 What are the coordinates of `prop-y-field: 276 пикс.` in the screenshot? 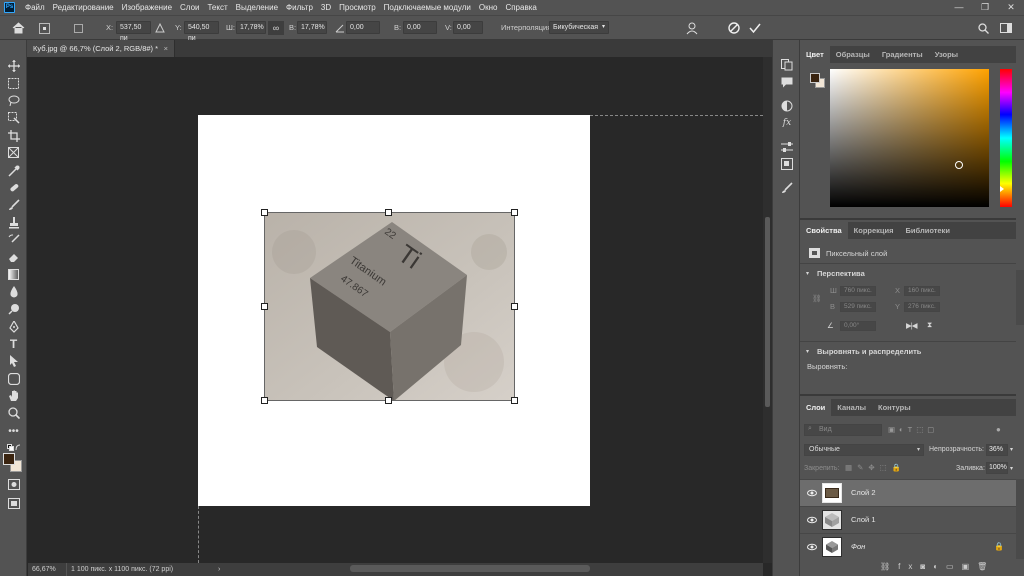 It's located at (922, 307).